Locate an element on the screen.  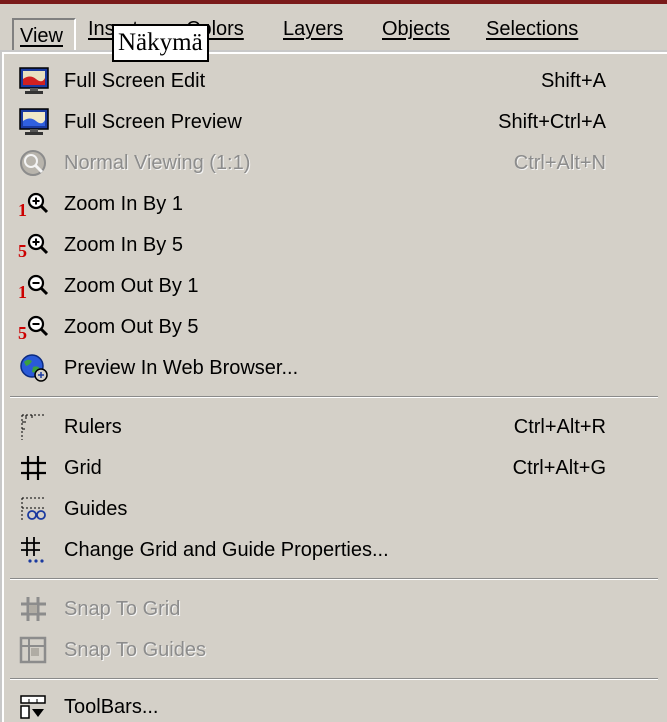
menu-item-label: Grid is located at coordinates (83, 468).